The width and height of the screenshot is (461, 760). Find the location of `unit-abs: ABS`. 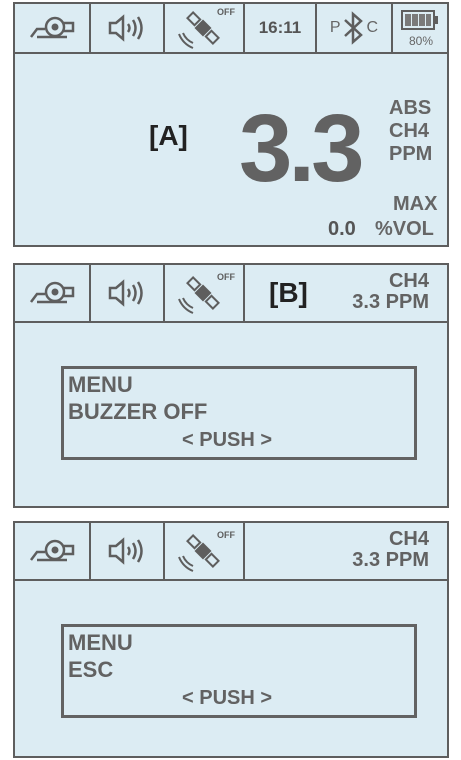

unit-abs: ABS is located at coordinates (410, 108).